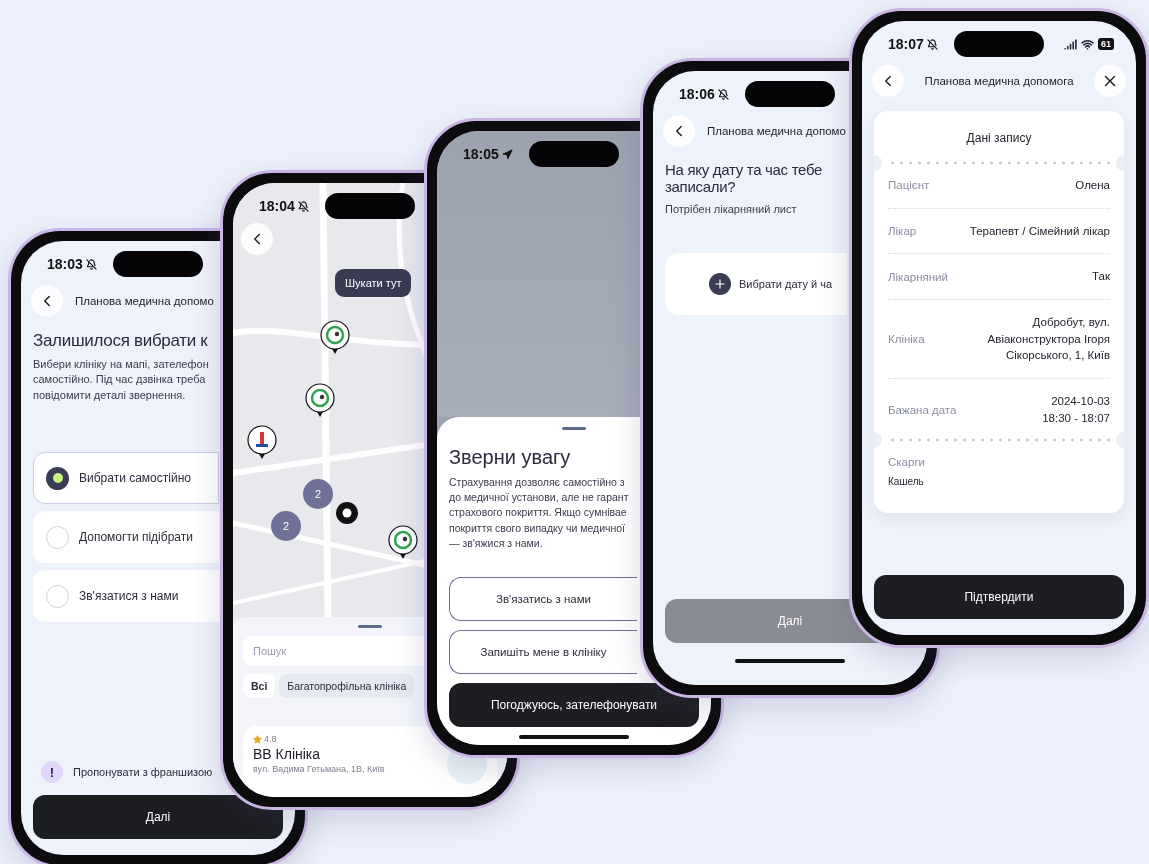 This screenshot has height=864, width=1149. What do you see at coordinates (909, 185) in the screenshot?
I see `field-label: Пацієнт` at bounding box center [909, 185].